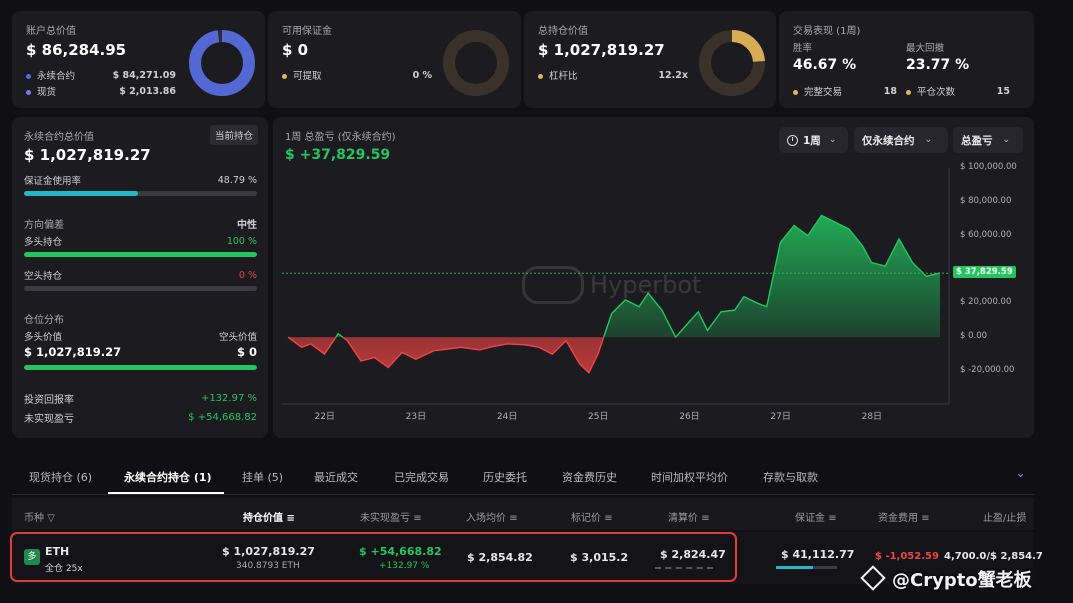 This screenshot has height=603, width=1073. Describe the element at coordinates (790, 477) in the screenshot. I see `tab-8: 存款与取款` at that location.